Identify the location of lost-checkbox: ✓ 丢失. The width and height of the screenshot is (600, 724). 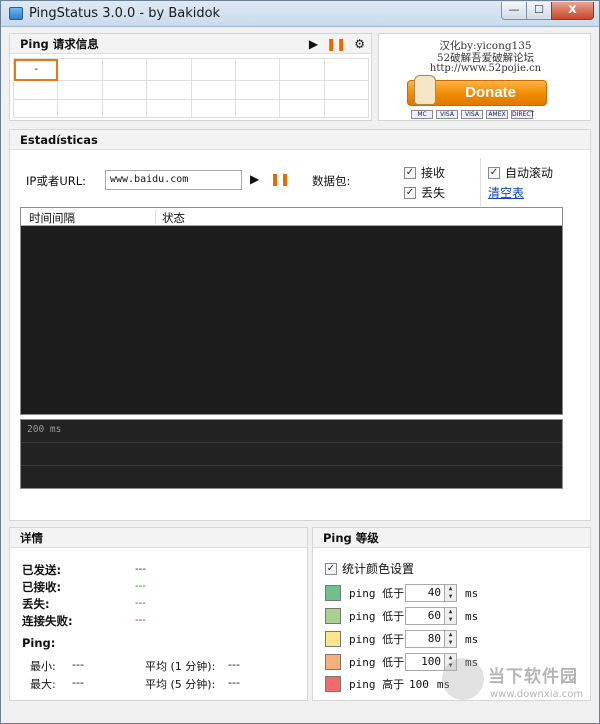
(424, 192).